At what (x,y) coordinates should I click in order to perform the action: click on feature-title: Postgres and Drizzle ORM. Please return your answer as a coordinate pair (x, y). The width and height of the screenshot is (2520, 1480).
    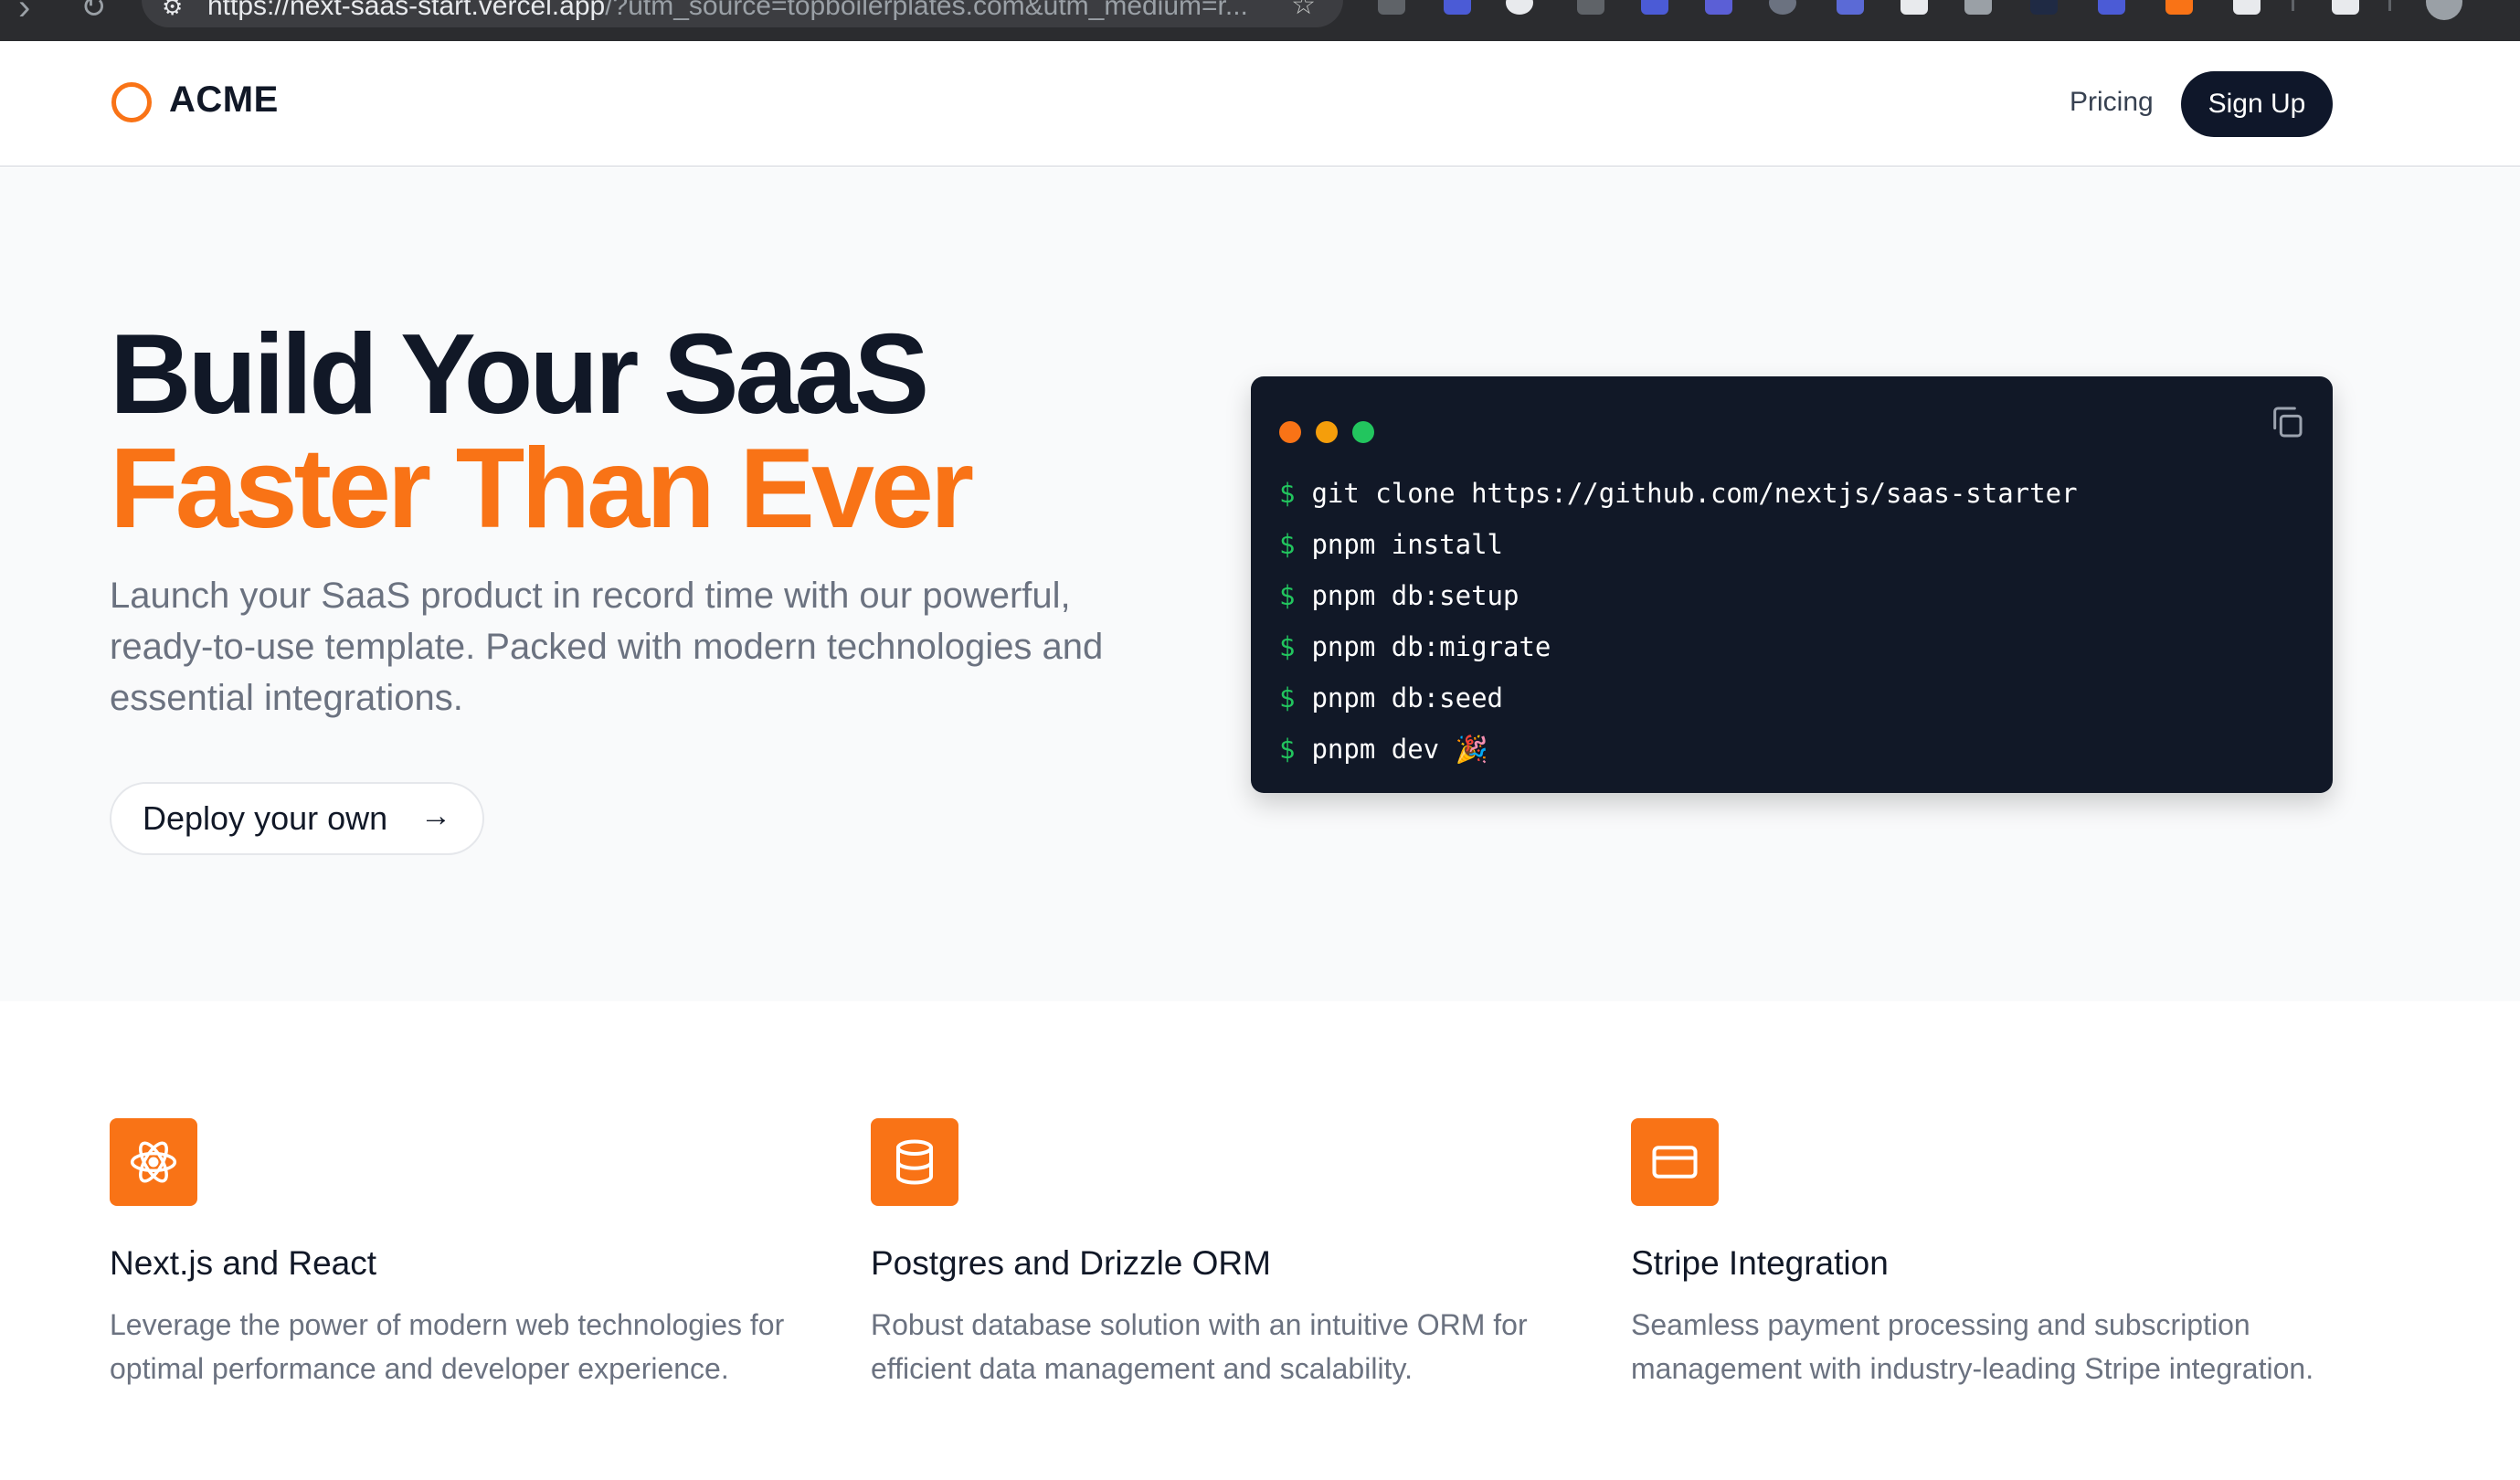
    Looking at the image, I should click on (1071, 1263).